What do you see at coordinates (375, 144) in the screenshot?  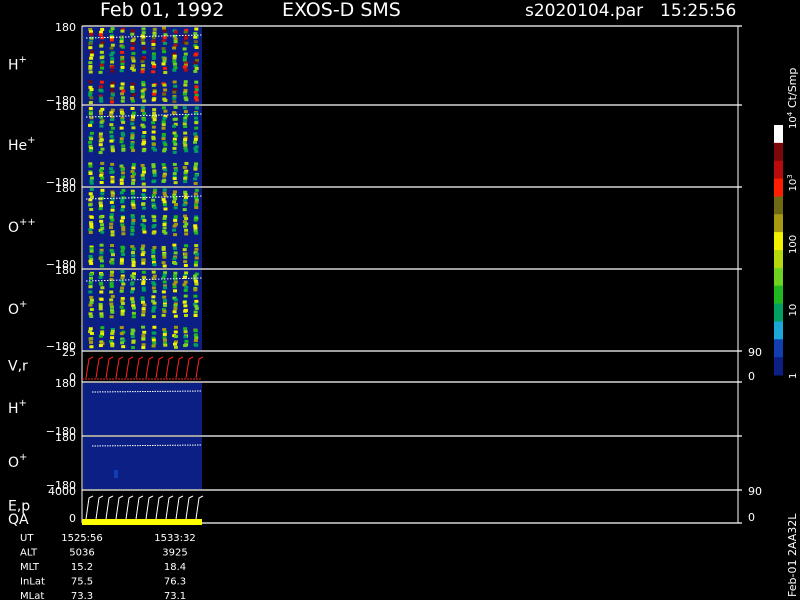 I see `panel-he-plus: 180−180He+` at bounding box center [375, 144].